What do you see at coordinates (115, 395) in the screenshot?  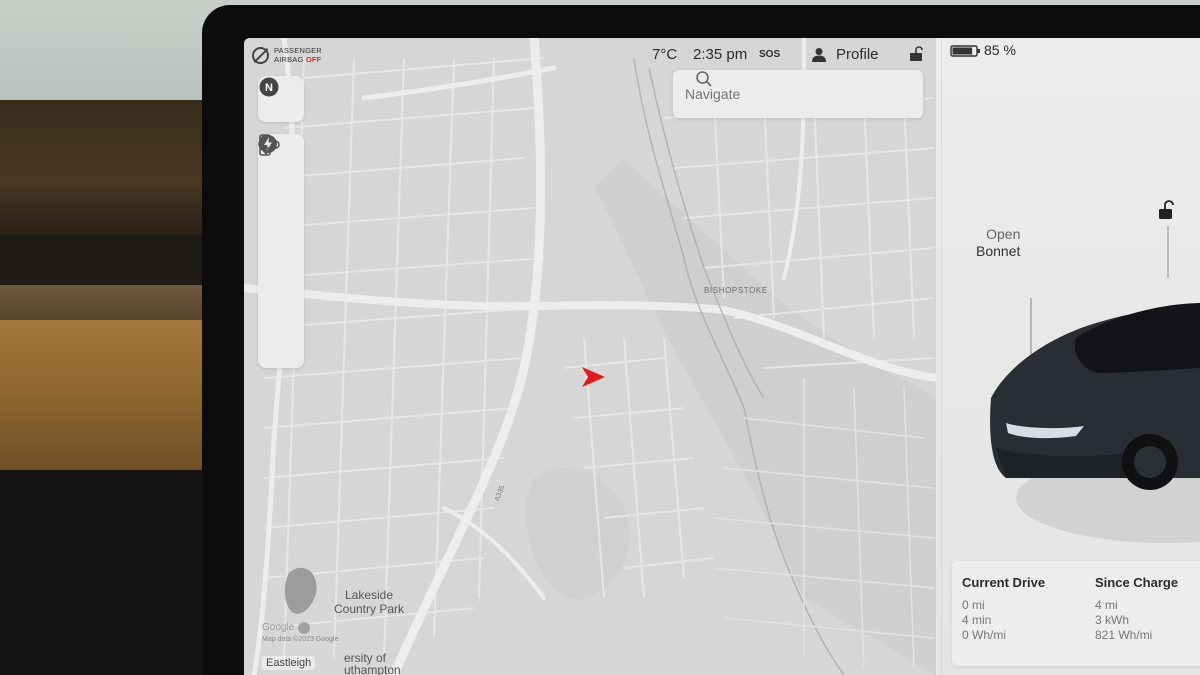 I see `background-wood-panel` at bounding box center [115, 395].